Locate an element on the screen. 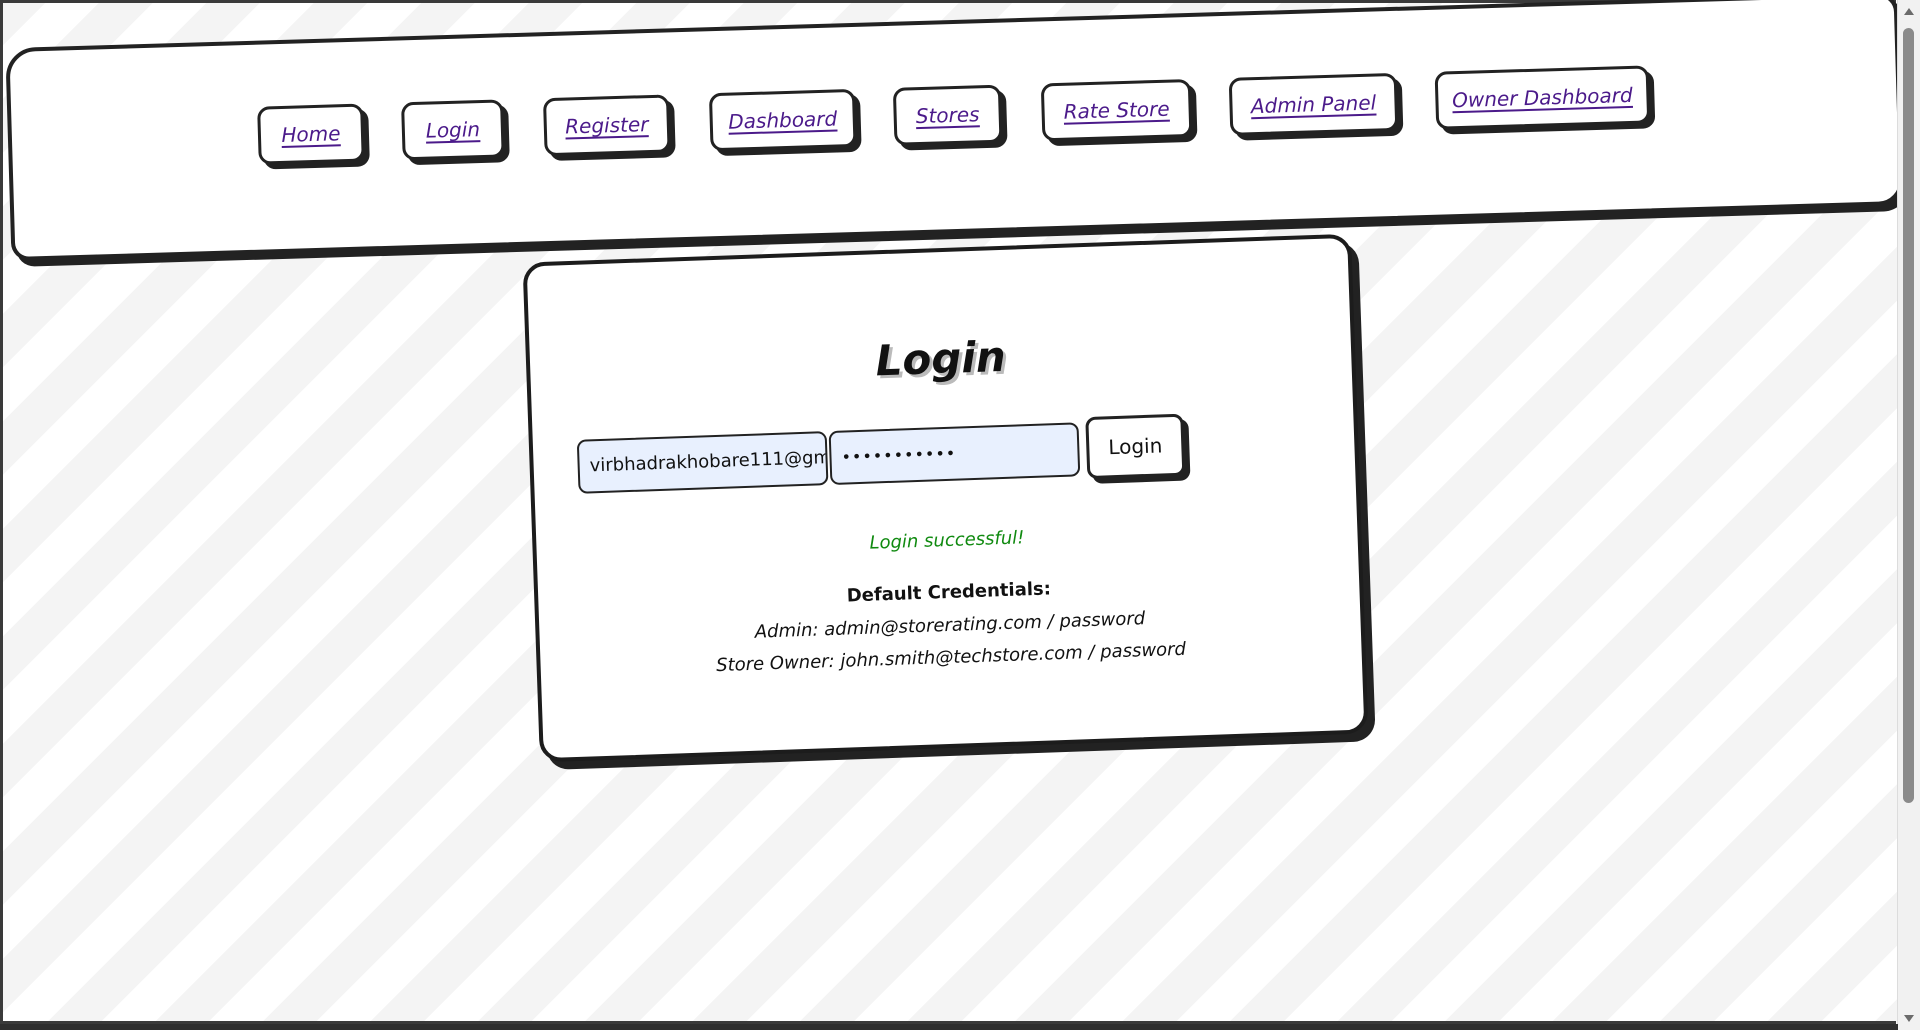 Image resolution: width=1920 pixels, height=1030 pixels. nav-link-rate-store: Rate Store is located at coordinates (1116, 110).